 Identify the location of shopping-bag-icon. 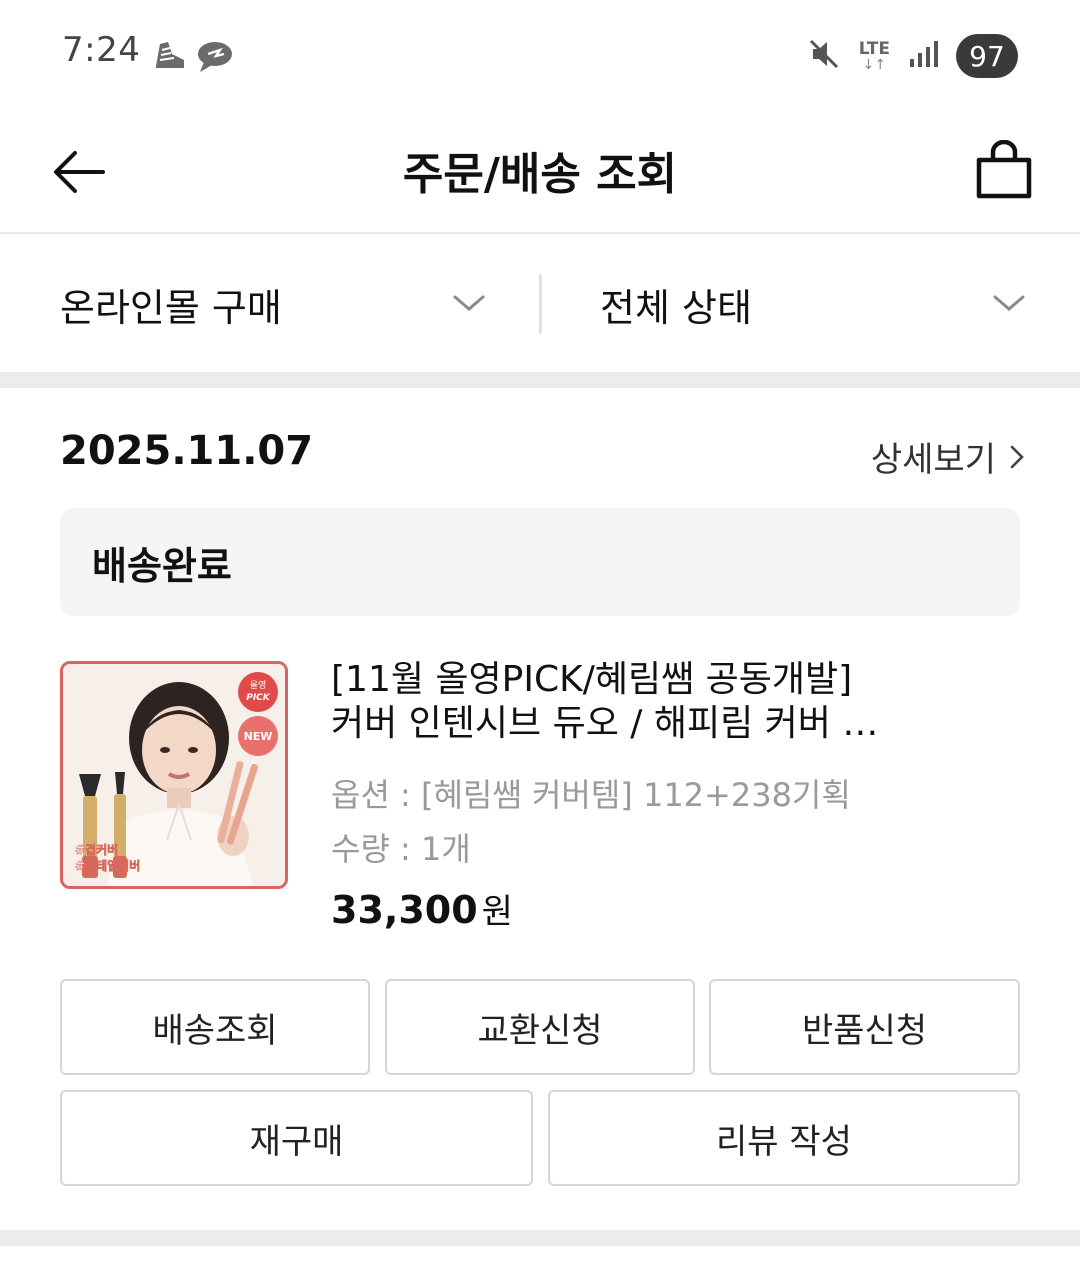
(1004, 169).